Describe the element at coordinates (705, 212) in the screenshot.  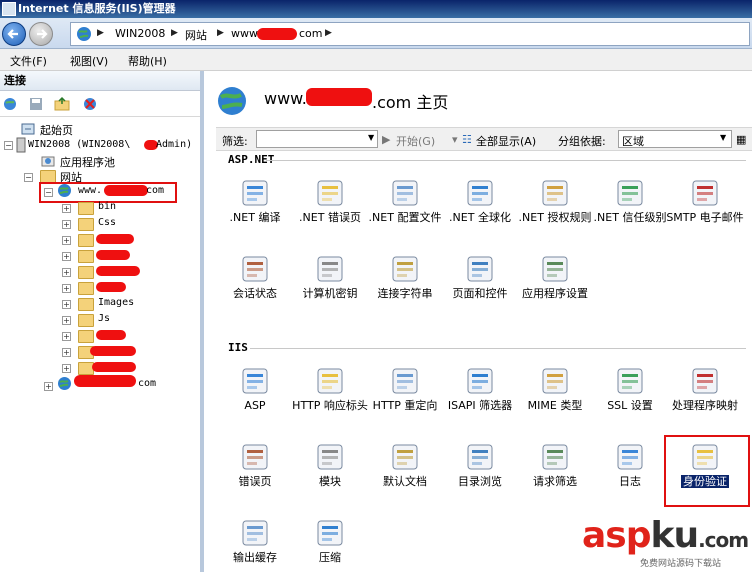
I see `feature-tile-aspnet-6: SMTP 电子邮件` at that location.